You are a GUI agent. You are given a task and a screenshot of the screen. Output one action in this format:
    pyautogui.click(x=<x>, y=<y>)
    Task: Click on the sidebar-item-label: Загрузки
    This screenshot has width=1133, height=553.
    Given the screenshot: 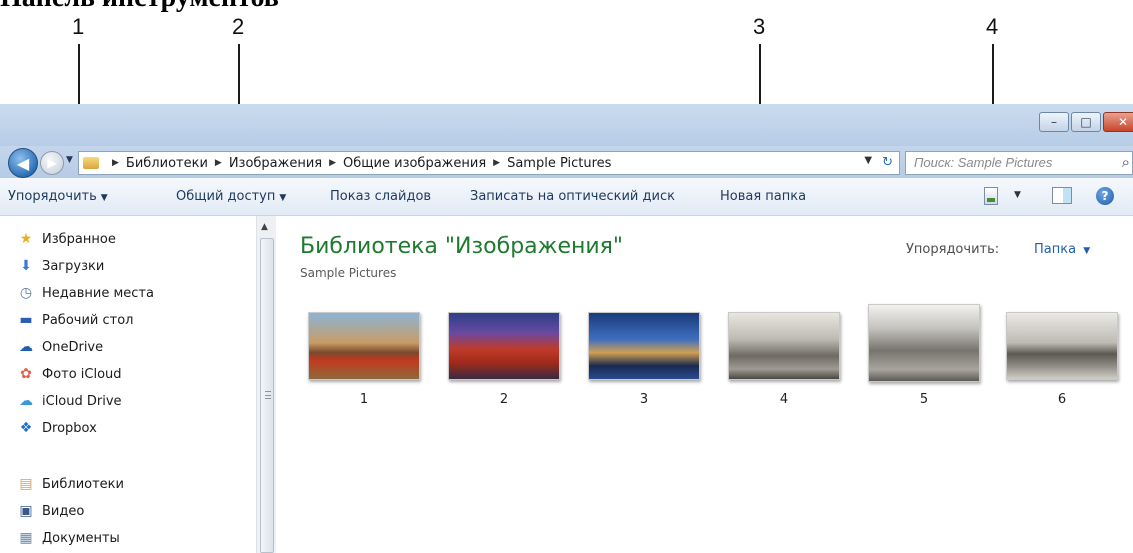 What is the action you would take?
    pyautogui.click(x=73, y=266)
    